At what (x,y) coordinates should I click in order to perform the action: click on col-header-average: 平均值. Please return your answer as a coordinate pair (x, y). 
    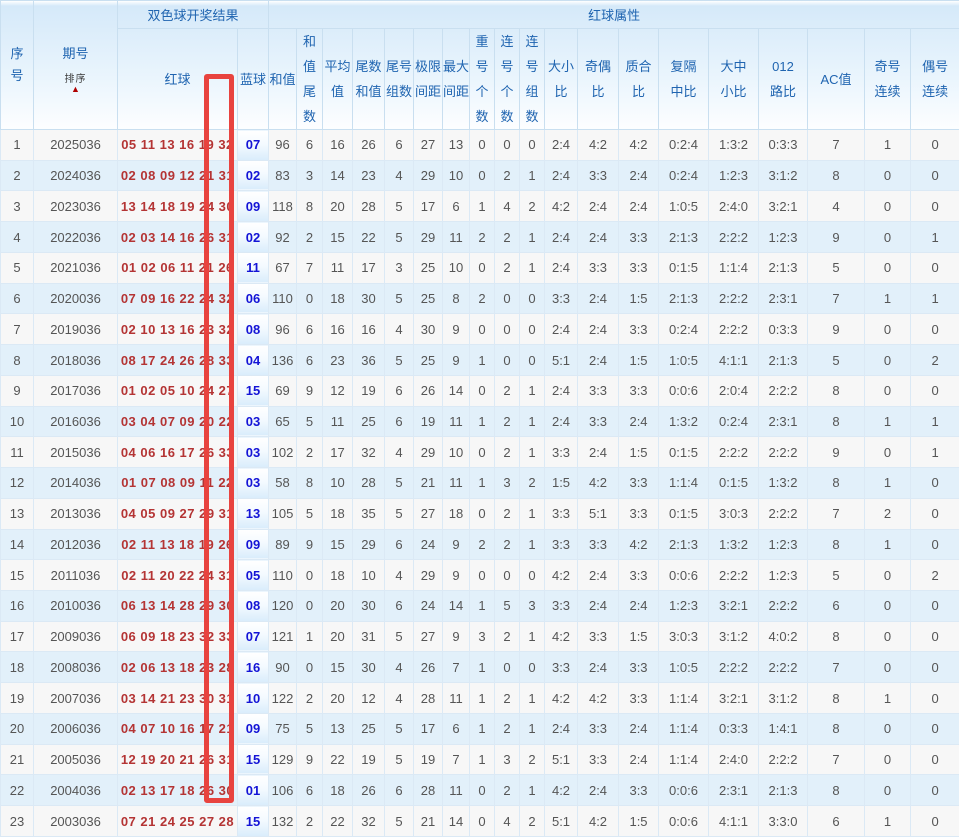
    Looking at the image, I should click on (338, 79).